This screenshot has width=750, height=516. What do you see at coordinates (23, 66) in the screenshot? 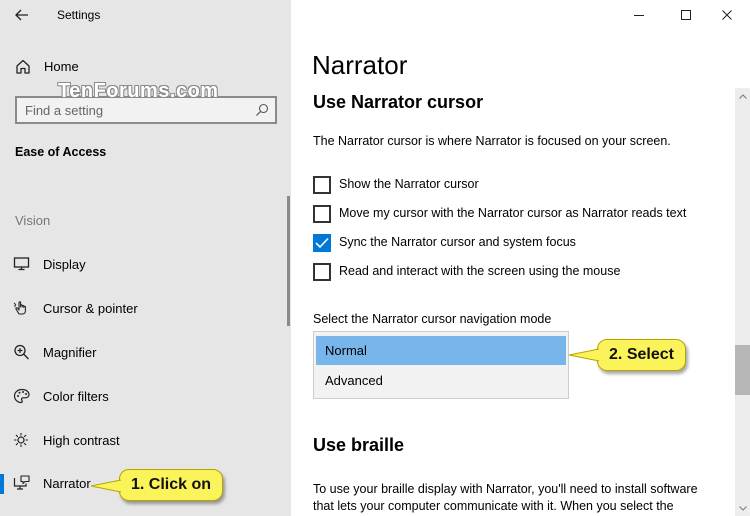
I see `home-icon` at bounding box center [23, 66].